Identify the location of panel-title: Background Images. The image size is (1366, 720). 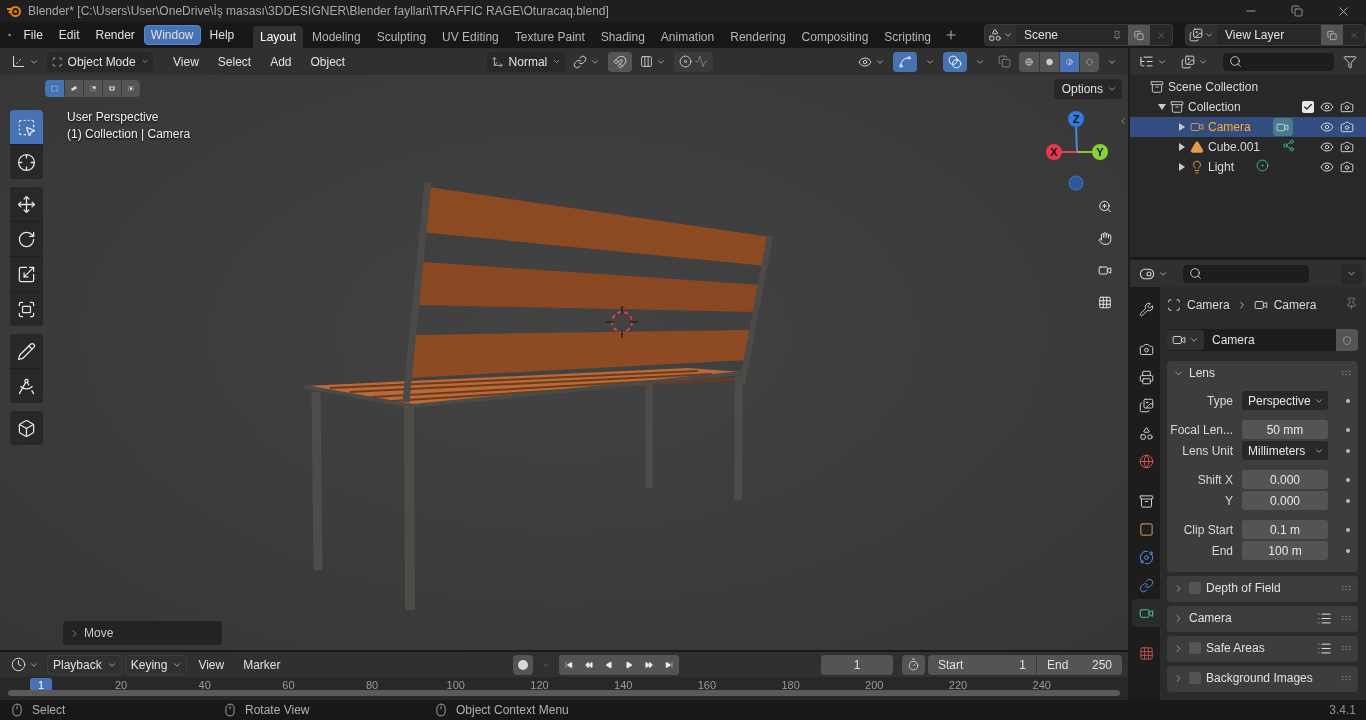
(1259, 678).